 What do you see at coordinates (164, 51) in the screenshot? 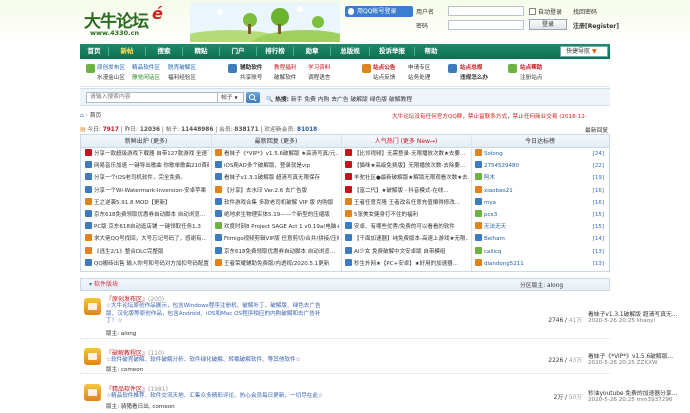
I see `nav-search: 搜索` at bounding box center [164, 51].